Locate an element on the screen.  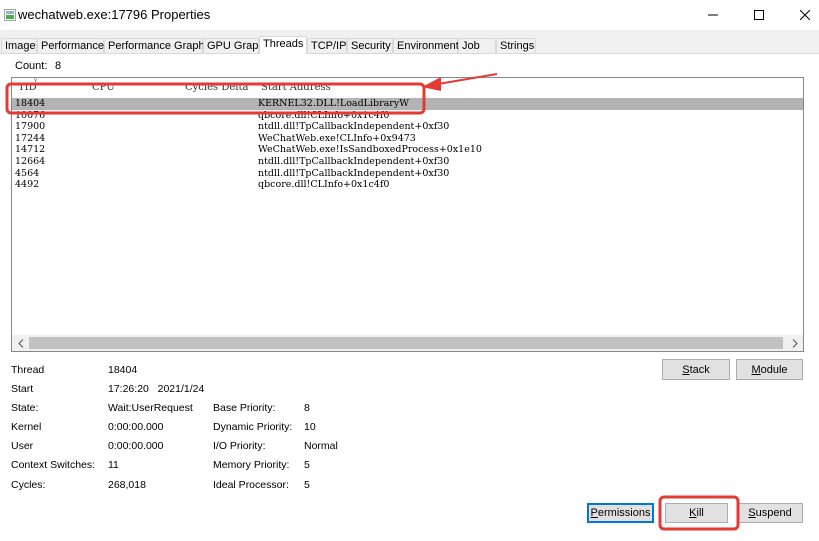
tab-job: Job is located at coordinates (477, 45).